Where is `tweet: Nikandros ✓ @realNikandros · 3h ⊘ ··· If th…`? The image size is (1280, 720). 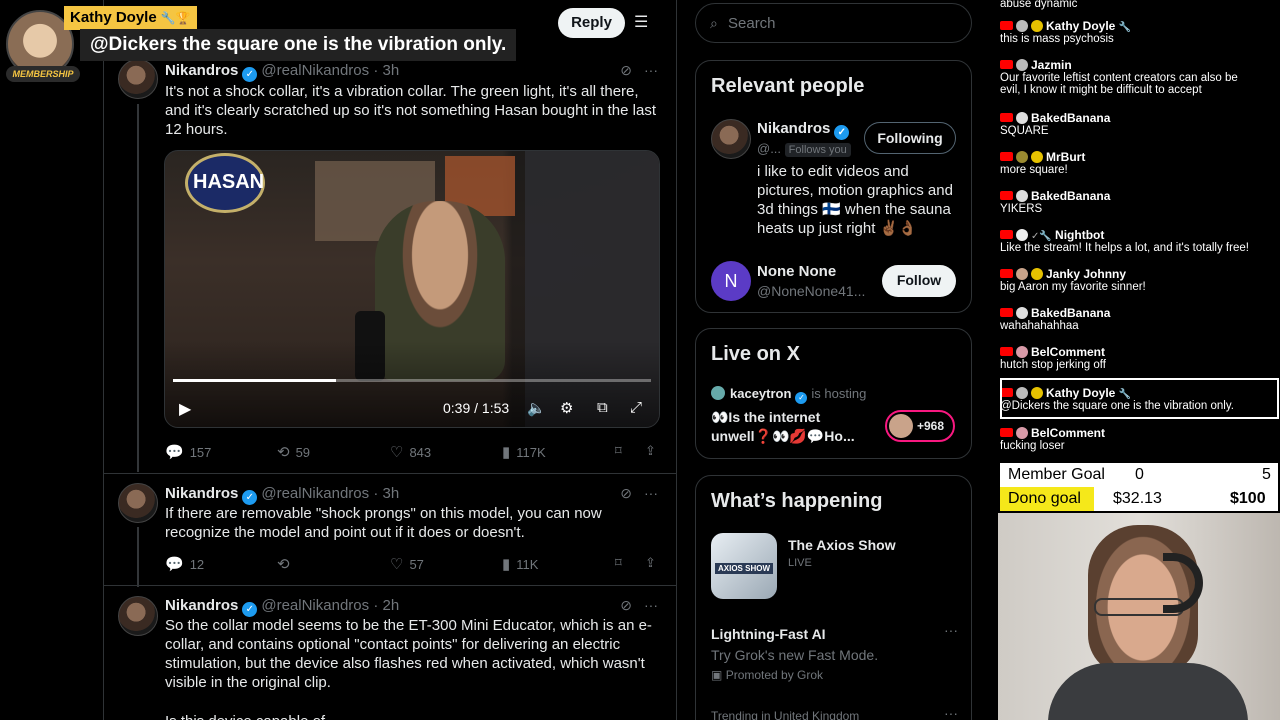 tweet: Nikandros ✓ @realNikandros · 3h ⊘ ··· If th… is located at coordinates (390, 534).